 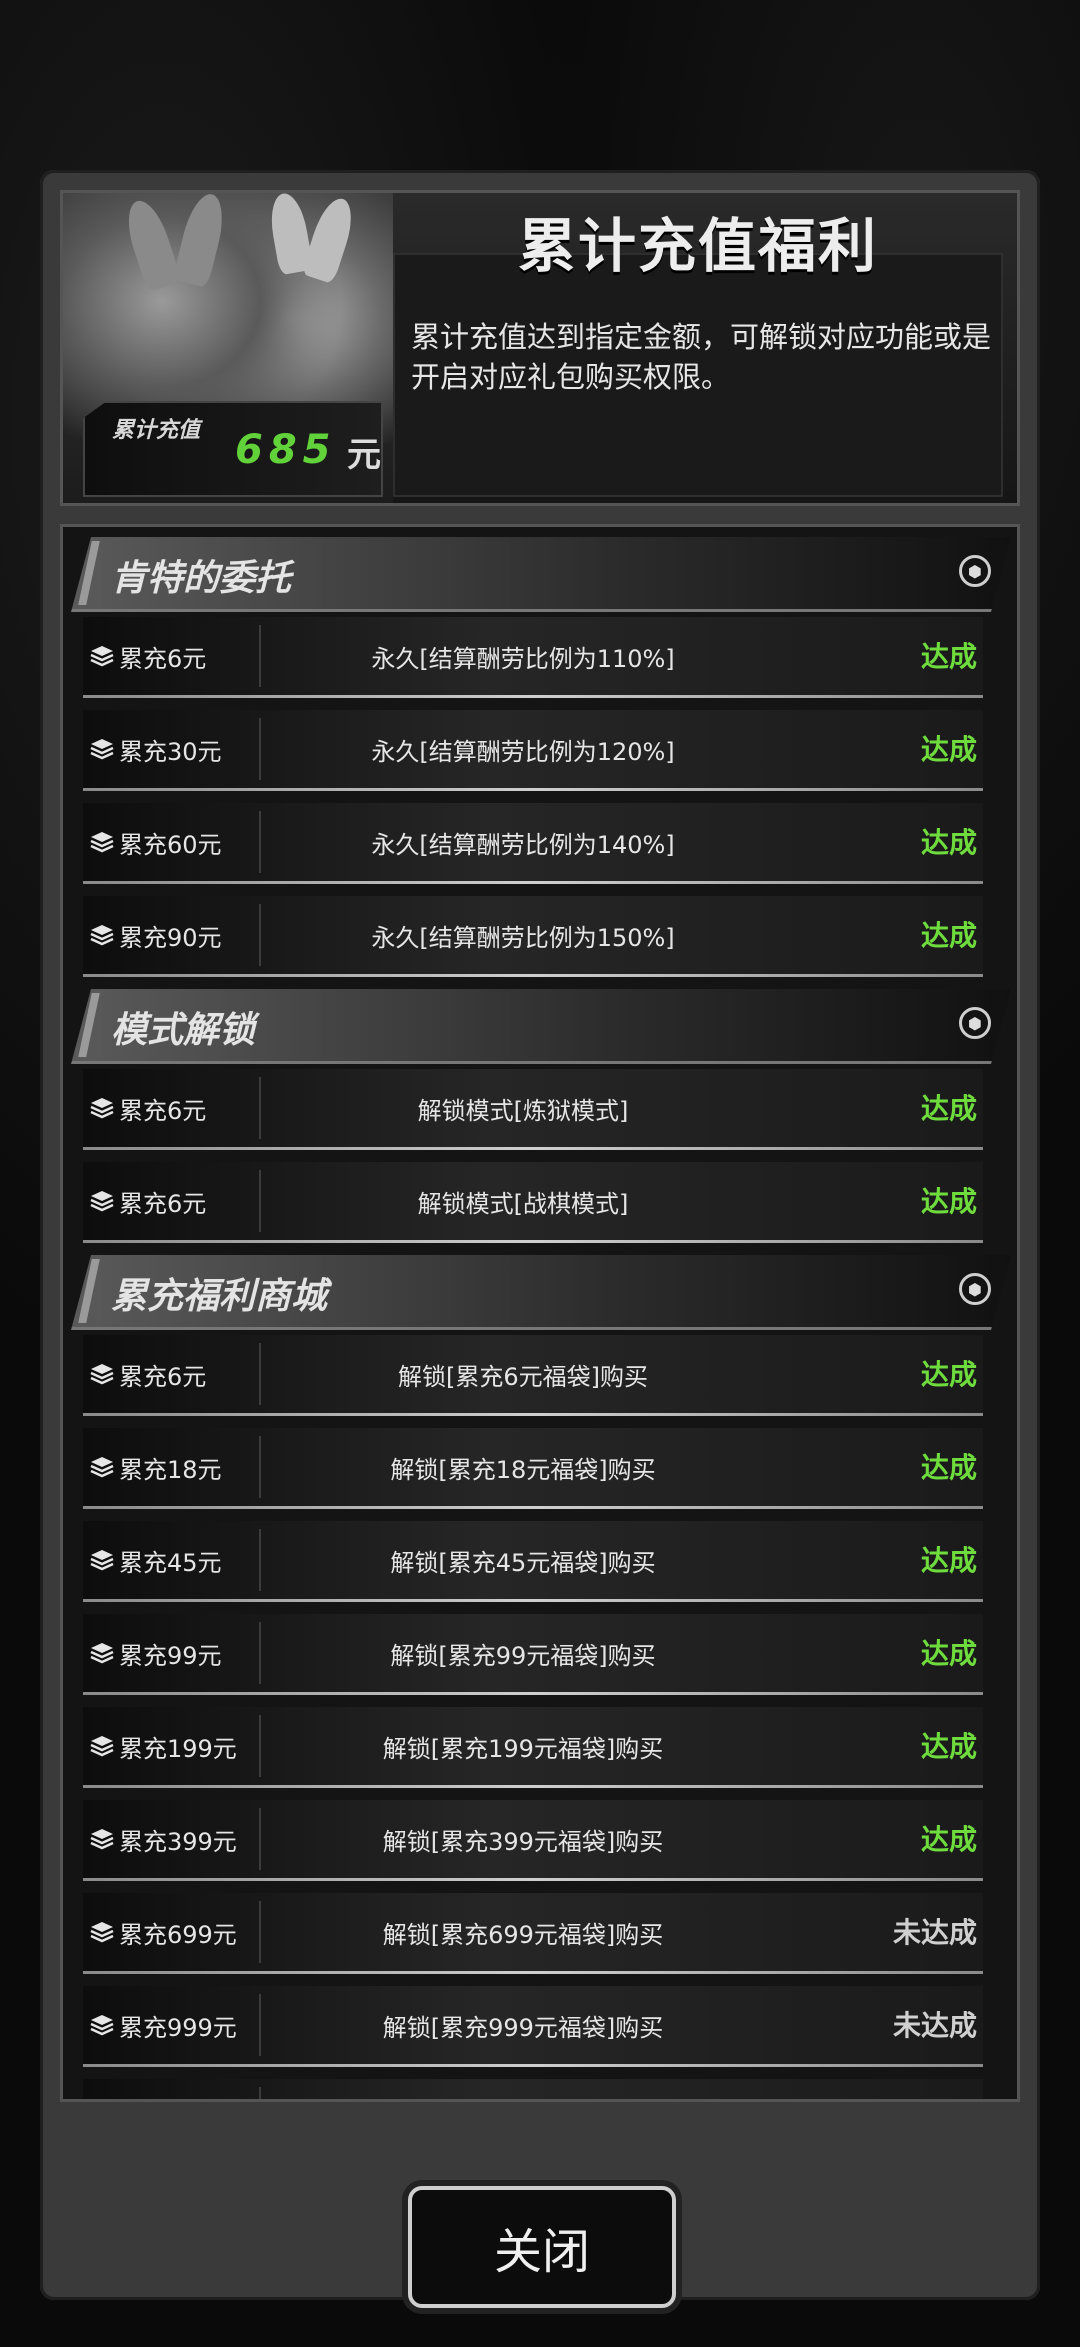 What do you see at coordinates (523, 1204) in the screenshot?
I see `row-reward-description: 解锁模式[战棋模式]` at bounding box center [523, 1204].